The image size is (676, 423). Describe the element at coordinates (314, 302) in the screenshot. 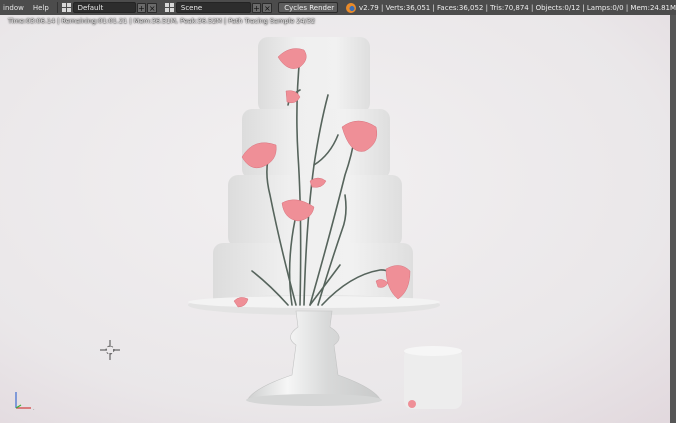

I see `cake-plate-top` at that location.